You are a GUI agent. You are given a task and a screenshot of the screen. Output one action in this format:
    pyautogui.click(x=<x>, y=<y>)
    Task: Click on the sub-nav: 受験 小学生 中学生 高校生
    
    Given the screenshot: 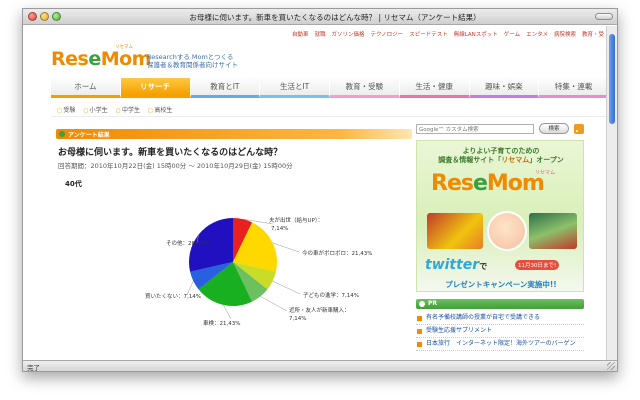 What is the action you would take?
    pyautogui.click(x=114, y=109)
    